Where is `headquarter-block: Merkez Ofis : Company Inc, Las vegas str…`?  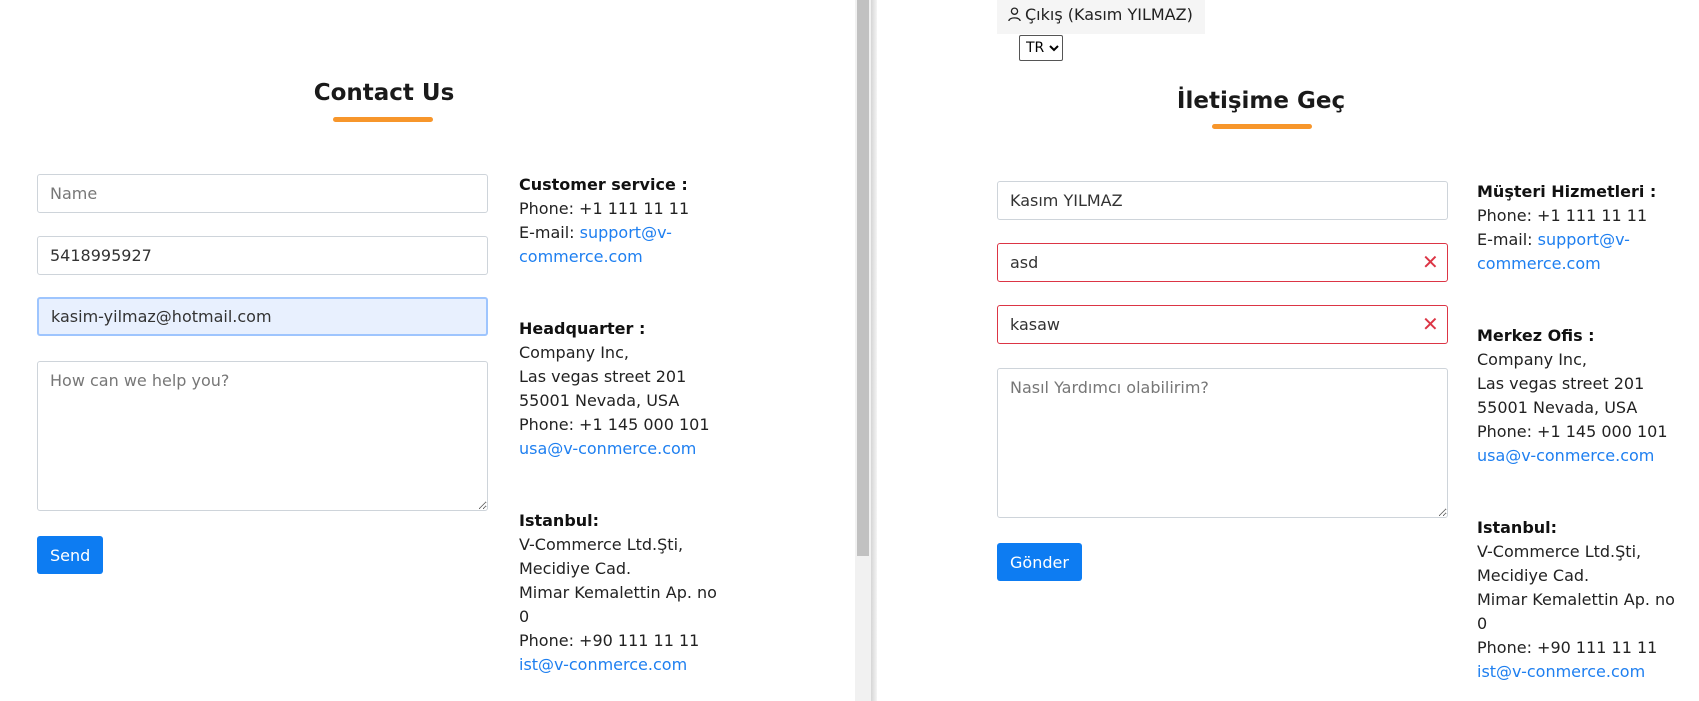 headquarter-block: Merkez Ofis : Company Inc, Las vegas str… is located at coordinates (1587, 396).